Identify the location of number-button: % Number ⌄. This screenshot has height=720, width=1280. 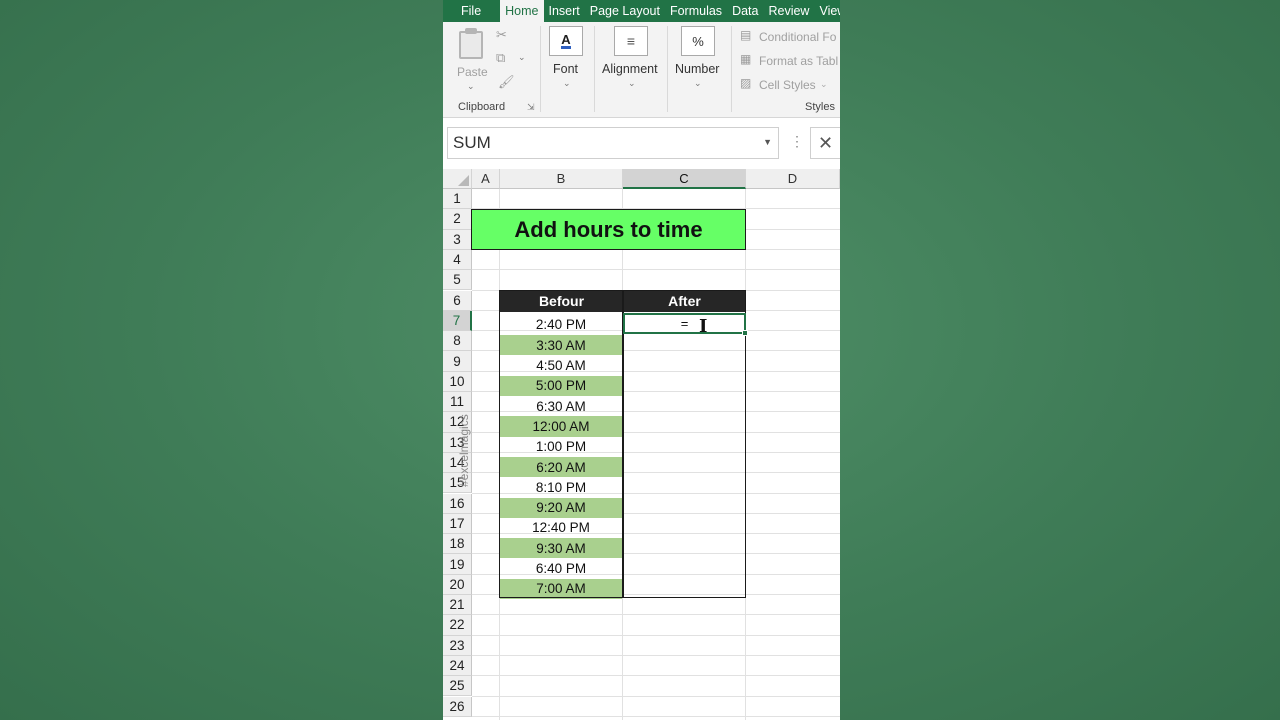
(699, 59).